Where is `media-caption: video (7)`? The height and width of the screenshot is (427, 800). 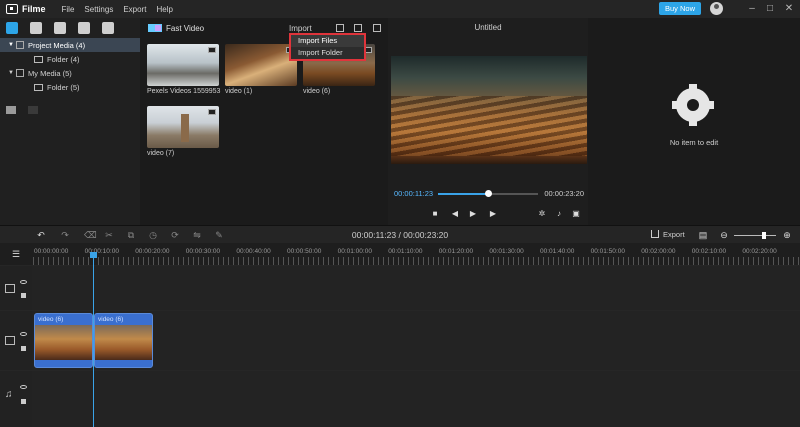
media-caption: video (7) is located at coordinates (161, 153).